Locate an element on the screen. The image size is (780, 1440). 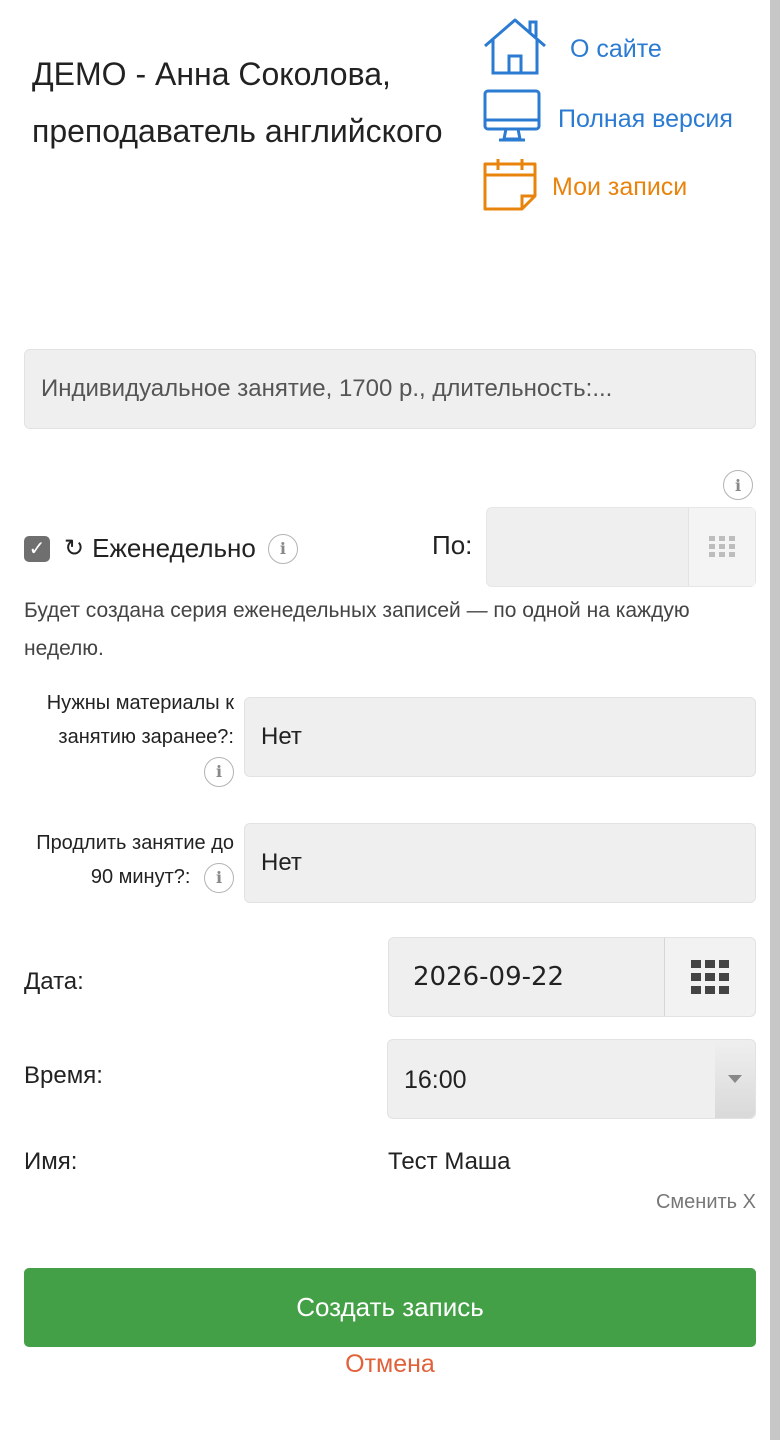
materials-label-text: Нужны материалы к занятию заранее?: is located at coordinates (140, 720).